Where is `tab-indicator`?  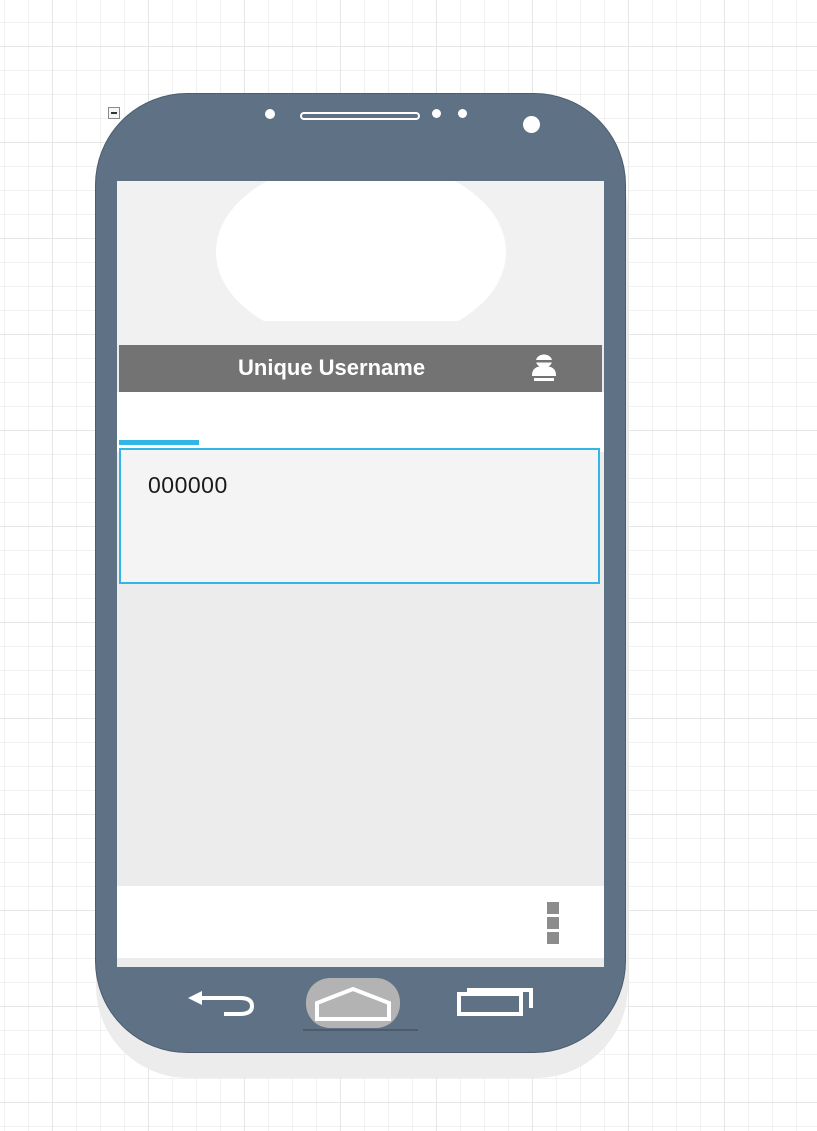
tab-indicator is located at coordinates (159, 442).